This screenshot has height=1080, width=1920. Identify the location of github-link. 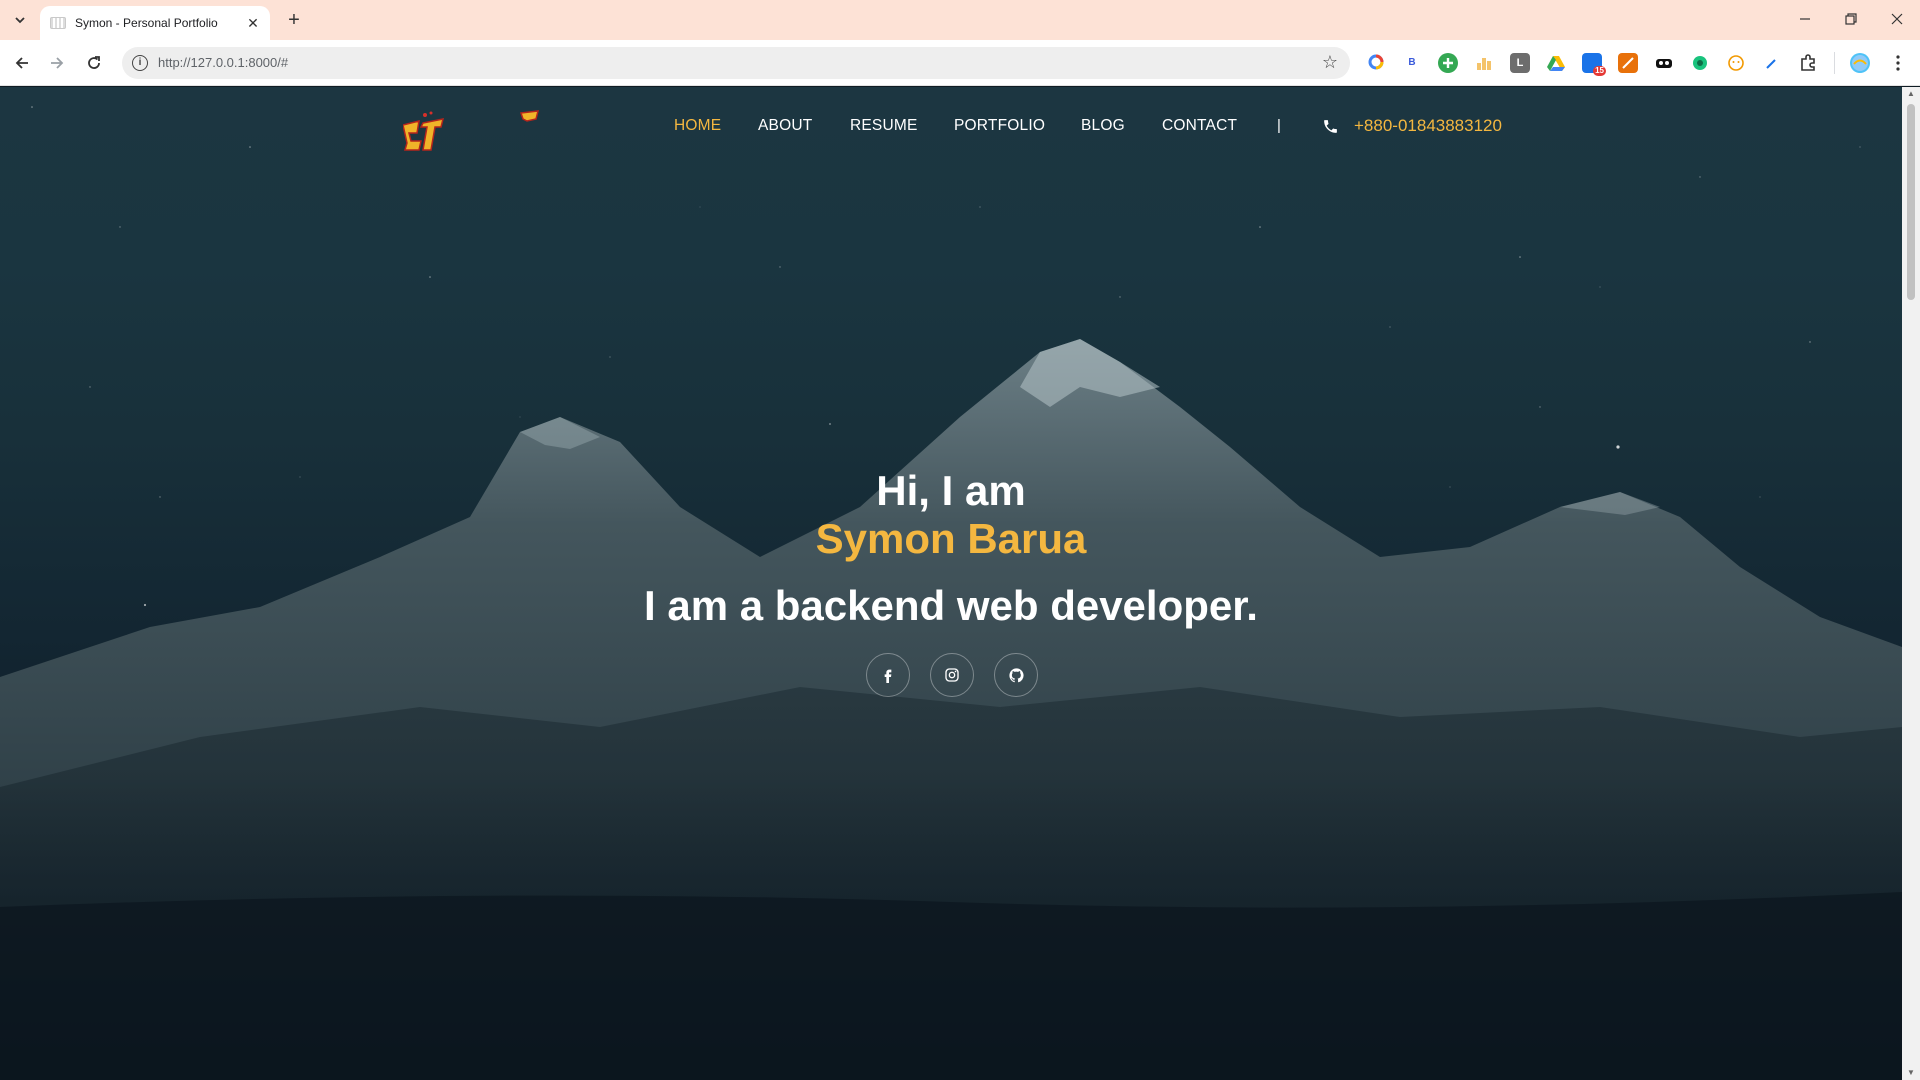
(1016, 675).